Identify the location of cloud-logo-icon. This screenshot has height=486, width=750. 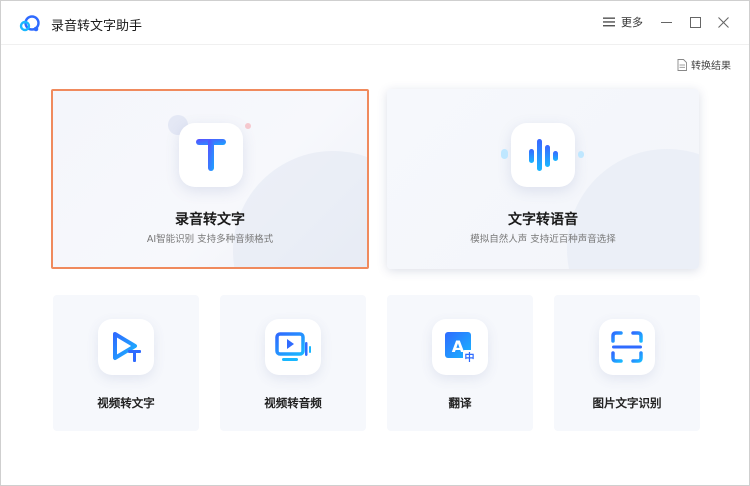
(29, 23).